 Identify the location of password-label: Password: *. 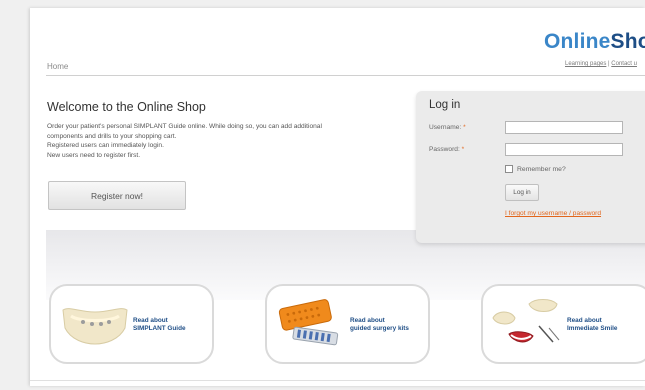
(446, 149).